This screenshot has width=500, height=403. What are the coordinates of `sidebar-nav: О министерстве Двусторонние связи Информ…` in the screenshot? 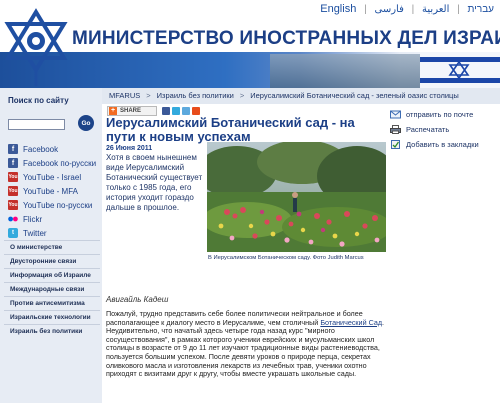 It's located at (52, 289).